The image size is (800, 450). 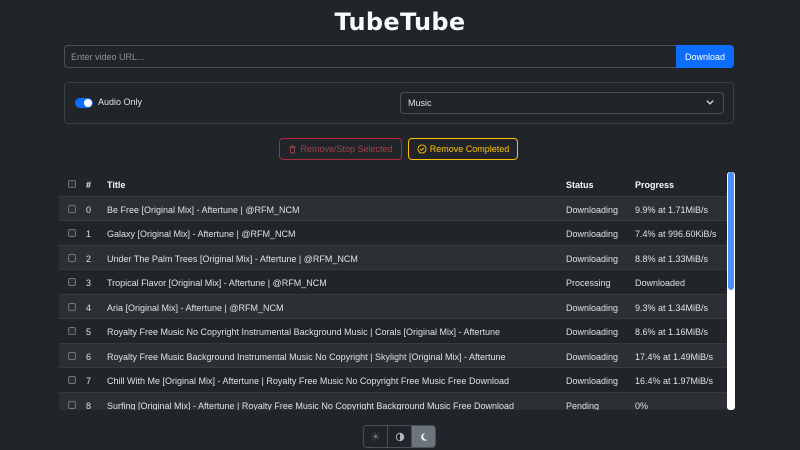 I want to click on category-select-value: Music, so click(x=420, y=103).